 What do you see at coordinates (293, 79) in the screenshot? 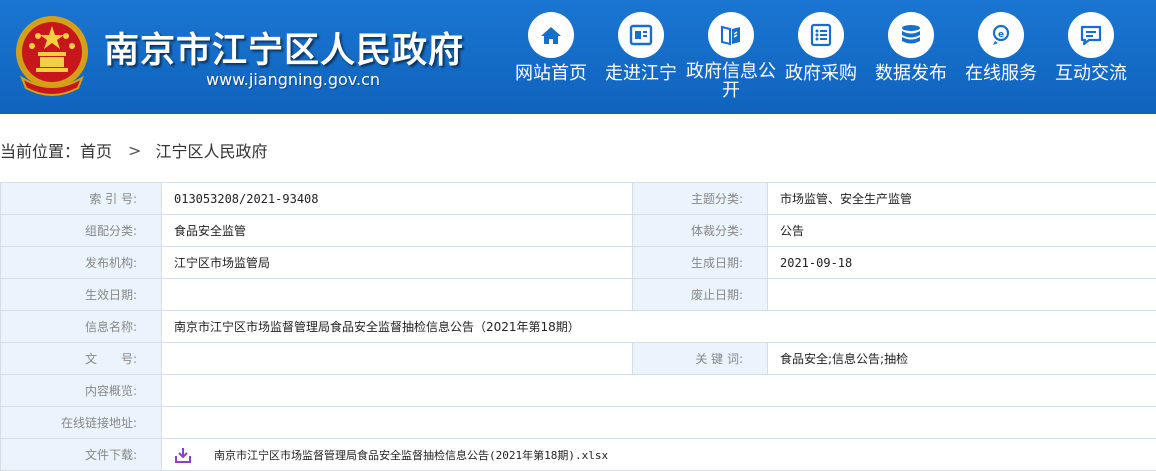
I see `site-url: www.jiangning.gov.cn` at bounding box center [293, 79].